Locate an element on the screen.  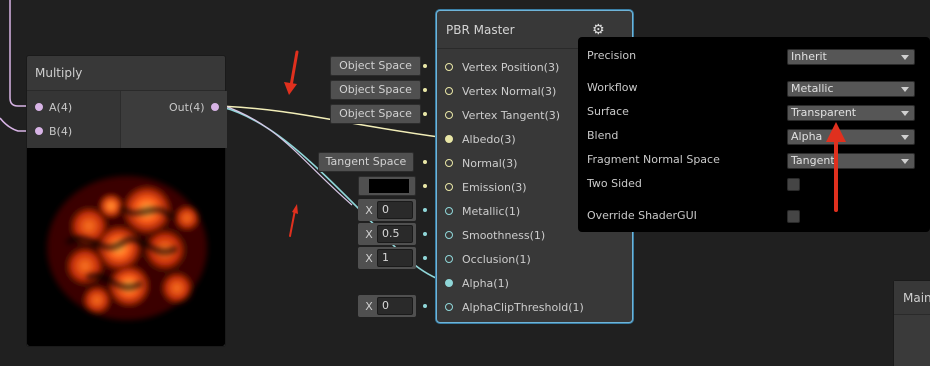
precision-dropdown: Inherit is located at coordinates (851, 57).